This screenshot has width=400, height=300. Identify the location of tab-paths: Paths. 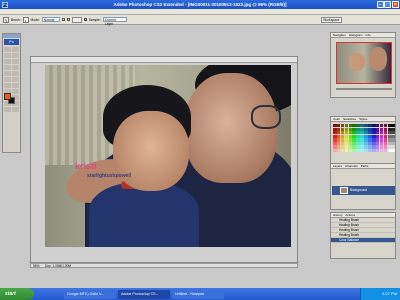
(365, 166).